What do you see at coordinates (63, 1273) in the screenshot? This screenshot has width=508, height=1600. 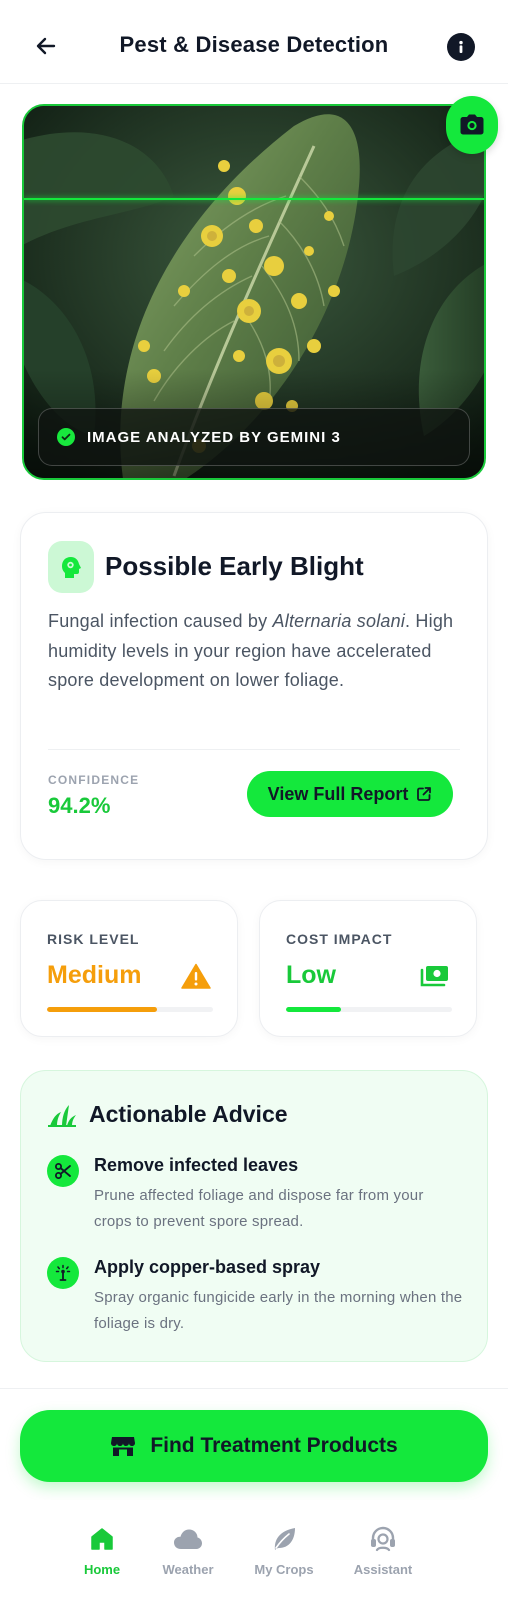 I see `sprinkler-icon` at bounding box center [63, 1273].